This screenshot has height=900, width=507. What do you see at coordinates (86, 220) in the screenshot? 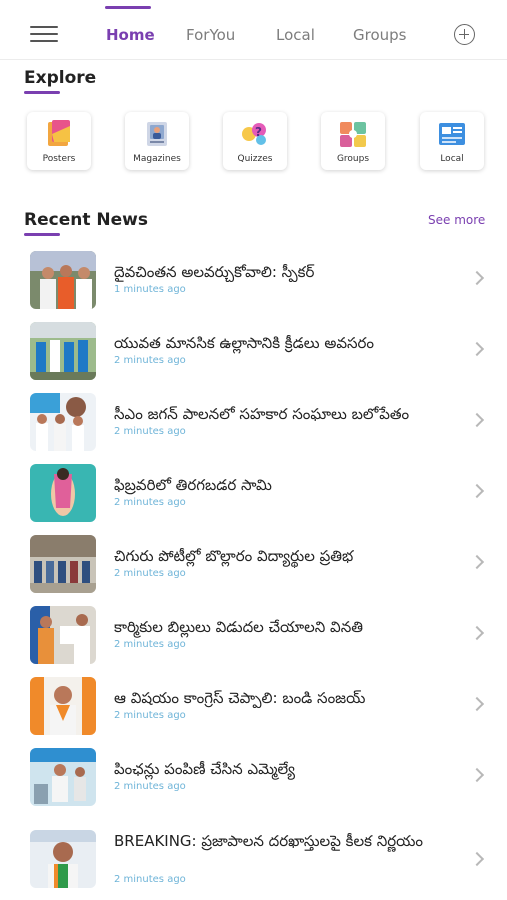
I see `recent-news-heading: Recent News` at bounding box center [86, 220].